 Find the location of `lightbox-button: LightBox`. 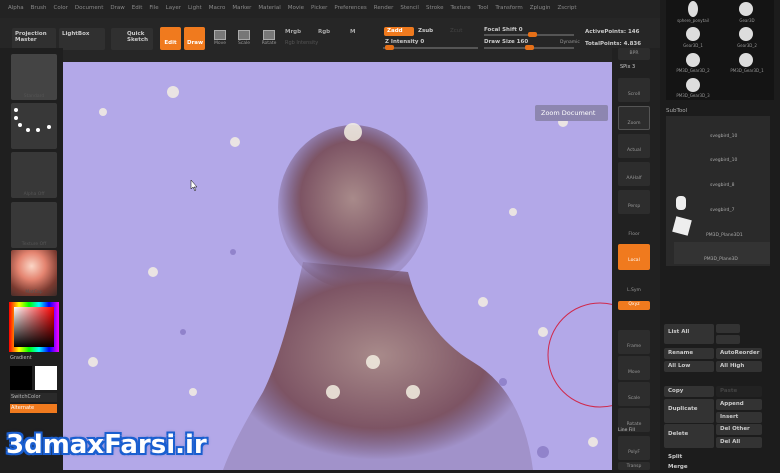

lightbox-button: LightBox is located at coordinates (82, 39).